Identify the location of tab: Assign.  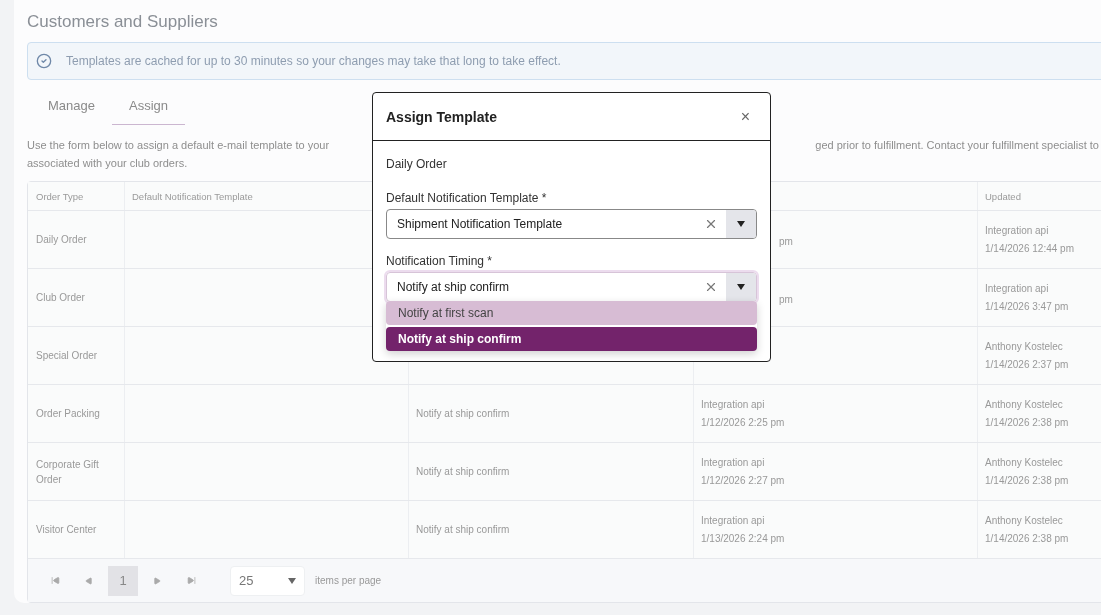
(148, 108).